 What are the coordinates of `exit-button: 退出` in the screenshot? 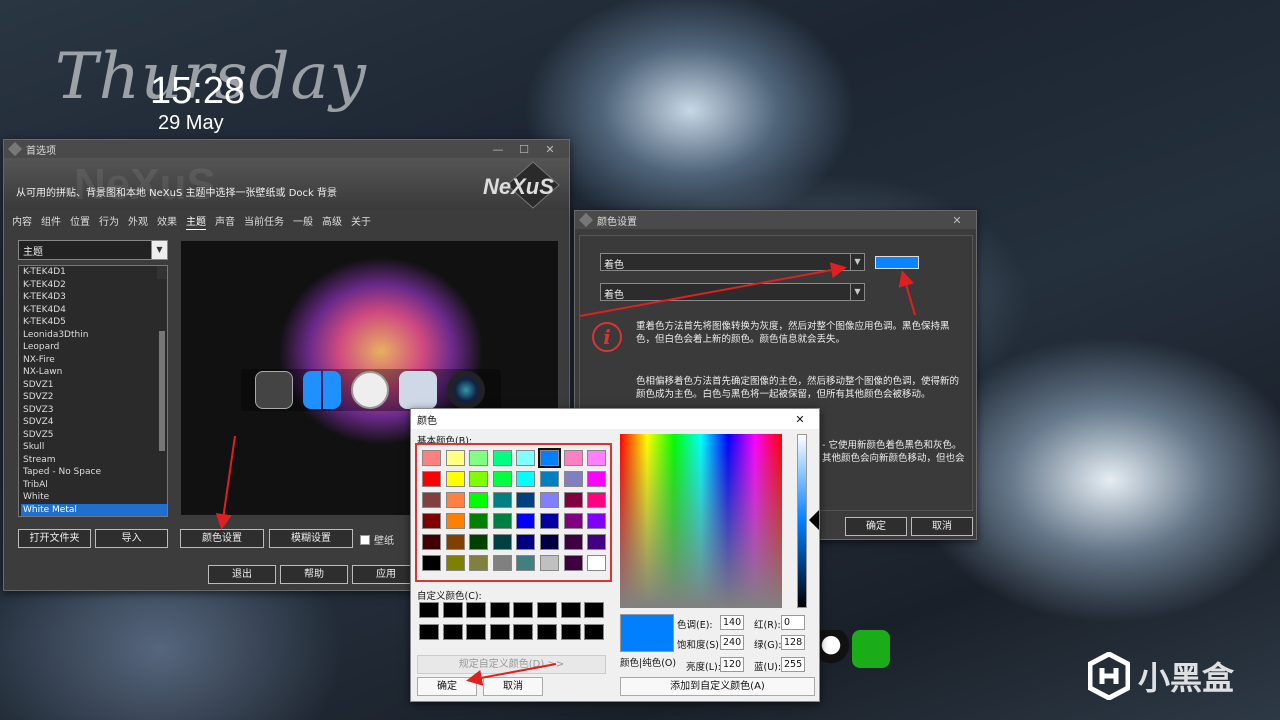 It's located at (242, 574).